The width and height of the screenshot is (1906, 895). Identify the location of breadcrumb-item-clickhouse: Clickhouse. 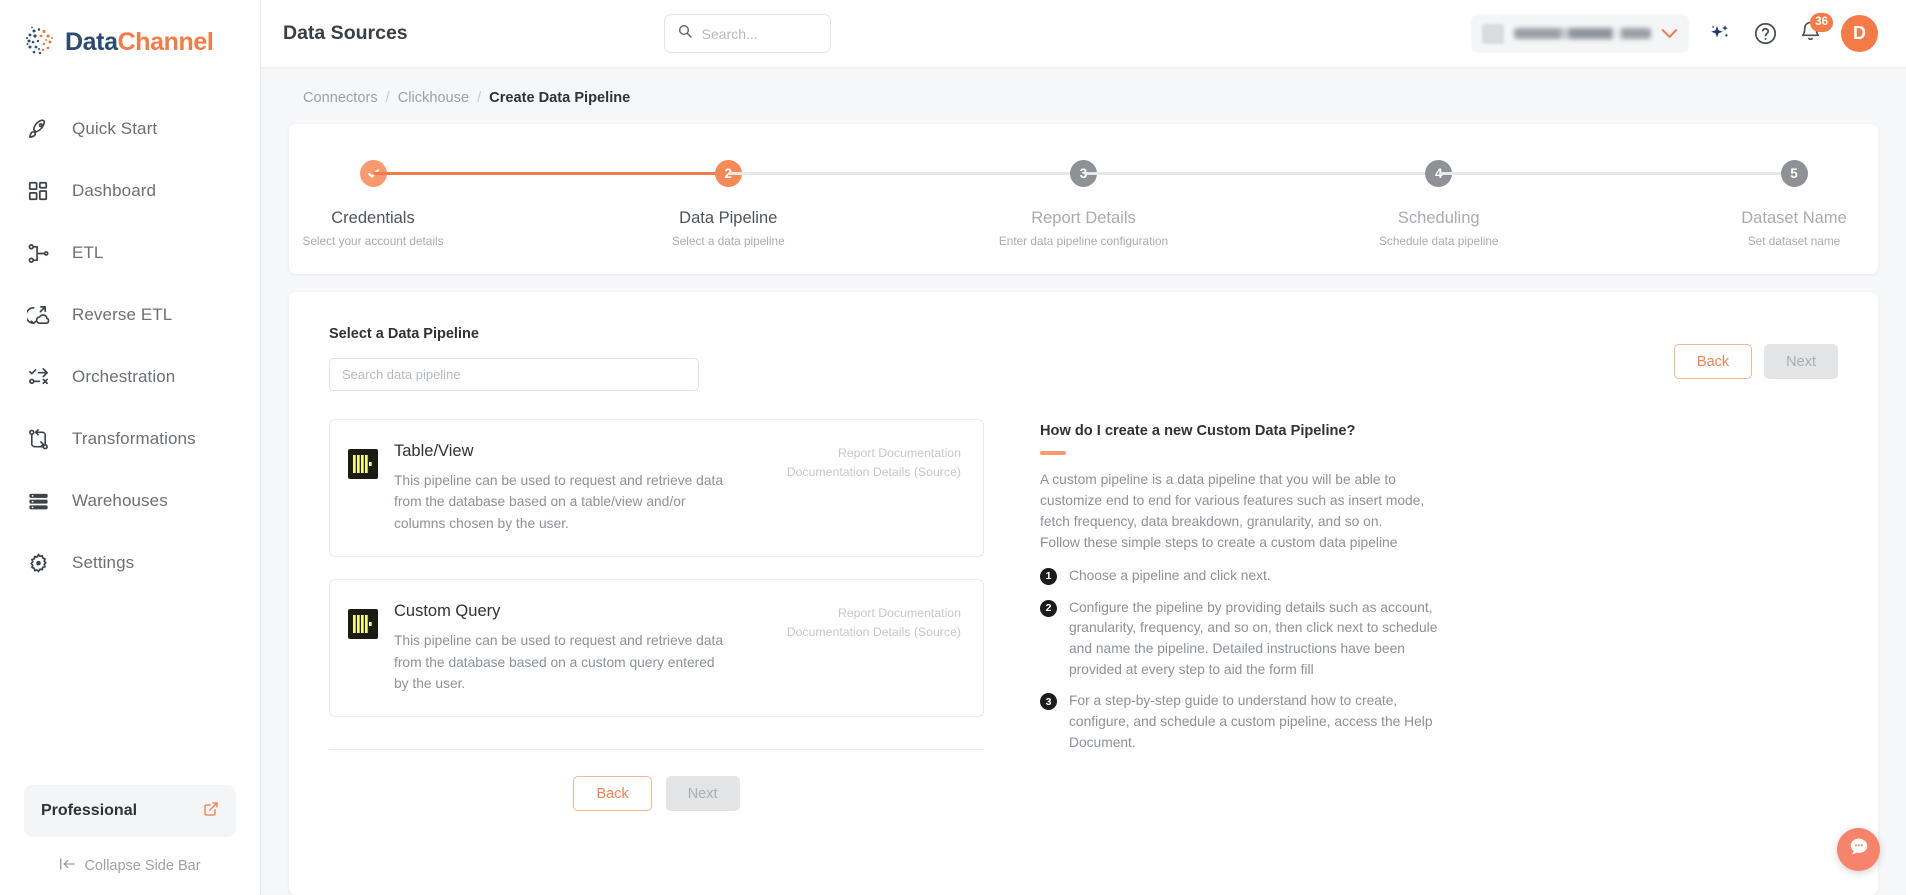
(433, 98).